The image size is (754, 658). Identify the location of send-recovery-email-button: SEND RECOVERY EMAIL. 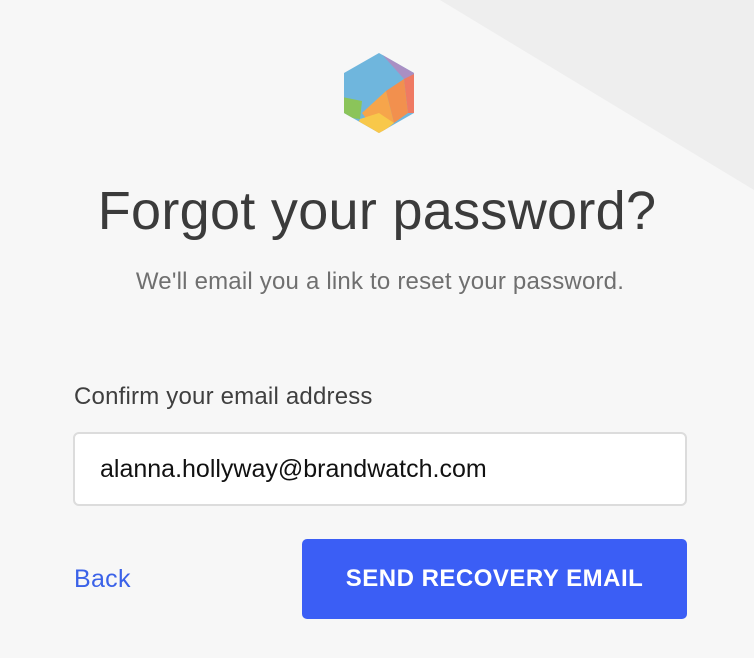
(494, 579).